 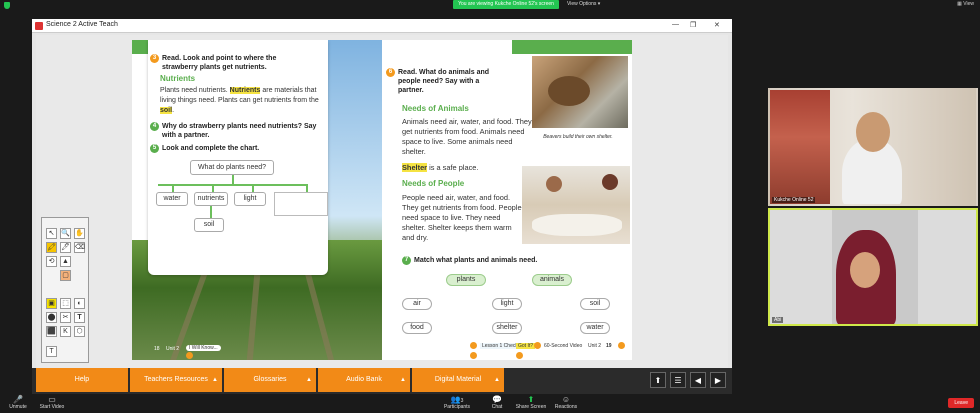 I want to click on app-titlebar: Science 2 Active Teach — ❐ ✕, so click(x=382, y=26).